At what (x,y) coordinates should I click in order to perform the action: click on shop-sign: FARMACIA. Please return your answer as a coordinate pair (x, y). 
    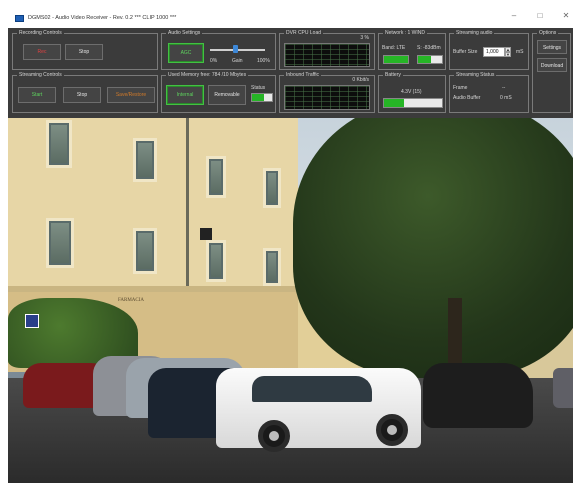
    Looking at the image, I should click on (131, 300).